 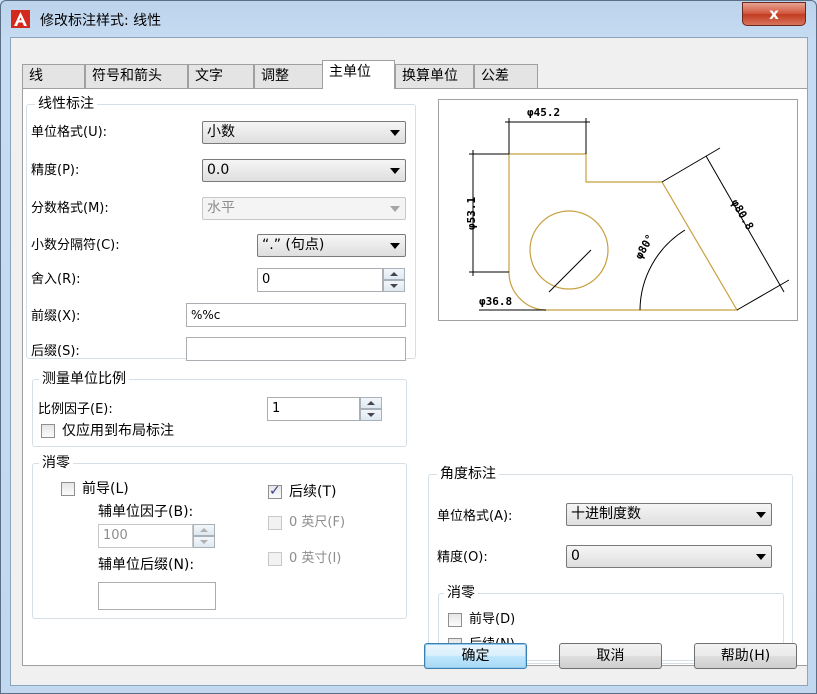 I want to click on sub-unit-factor-spinner, so click(x=204, y=536).